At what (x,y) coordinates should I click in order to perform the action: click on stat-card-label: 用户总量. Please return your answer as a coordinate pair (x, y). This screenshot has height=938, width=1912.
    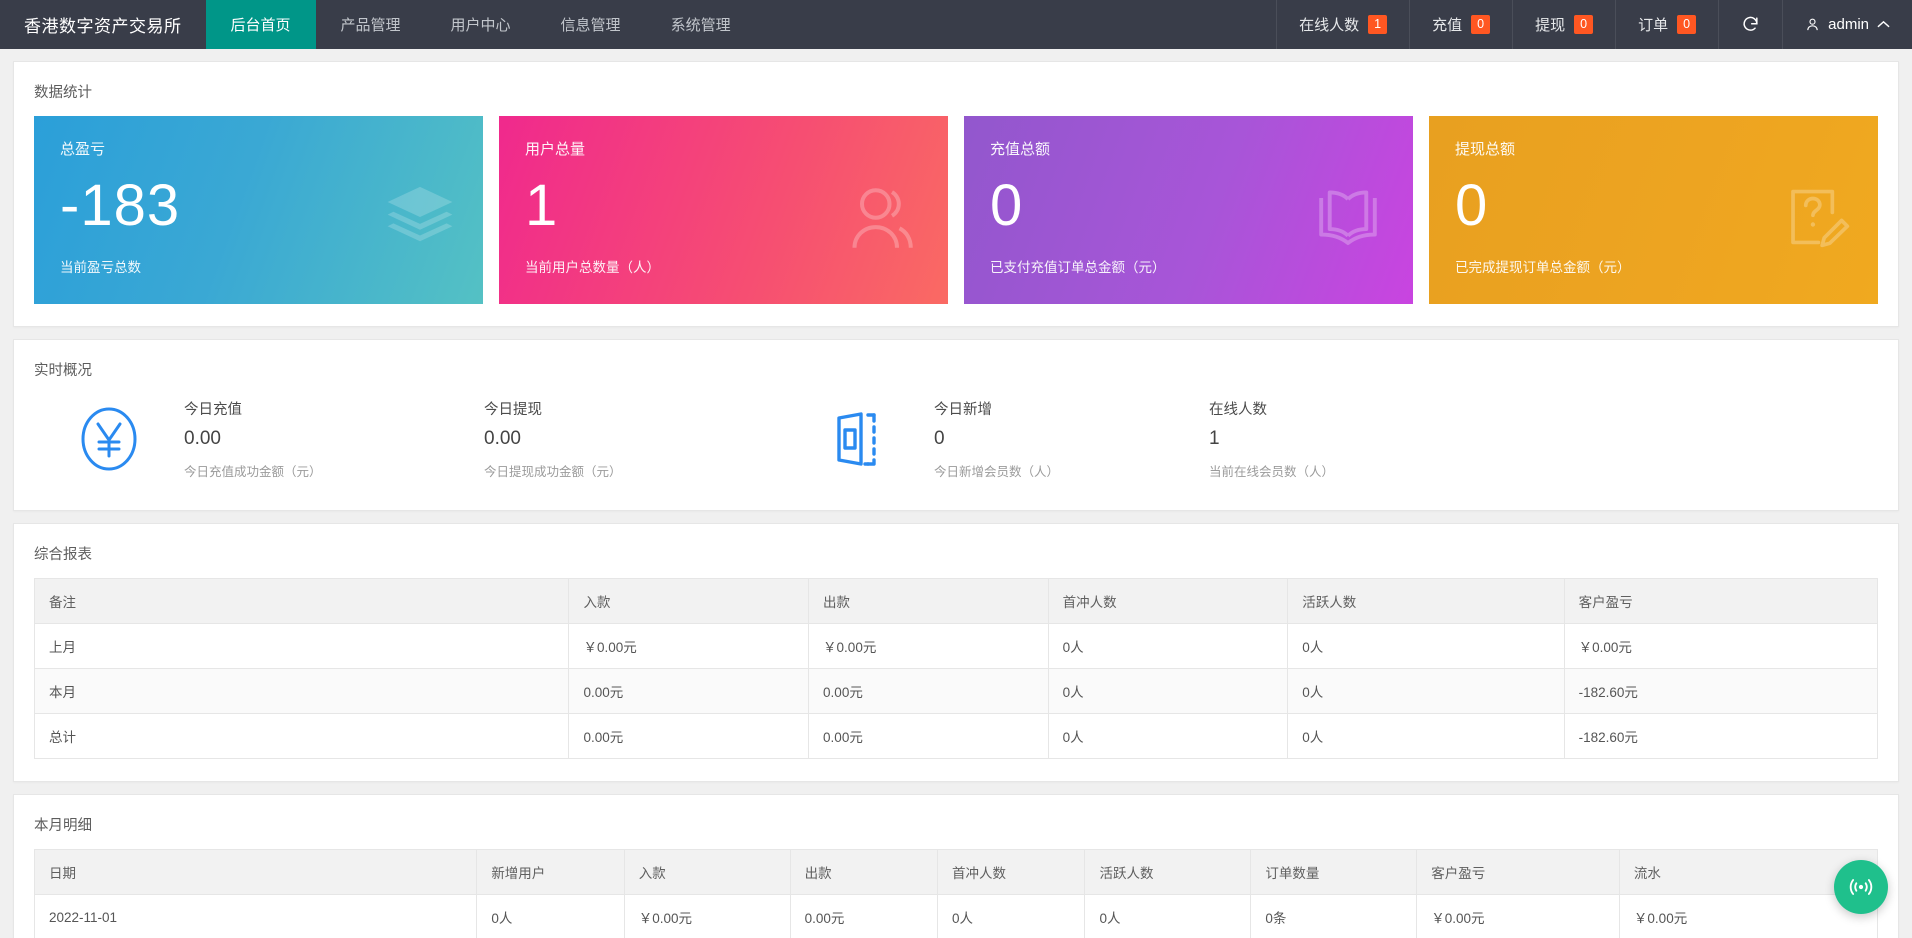
    Looking at the image, I should click on (555, 149).